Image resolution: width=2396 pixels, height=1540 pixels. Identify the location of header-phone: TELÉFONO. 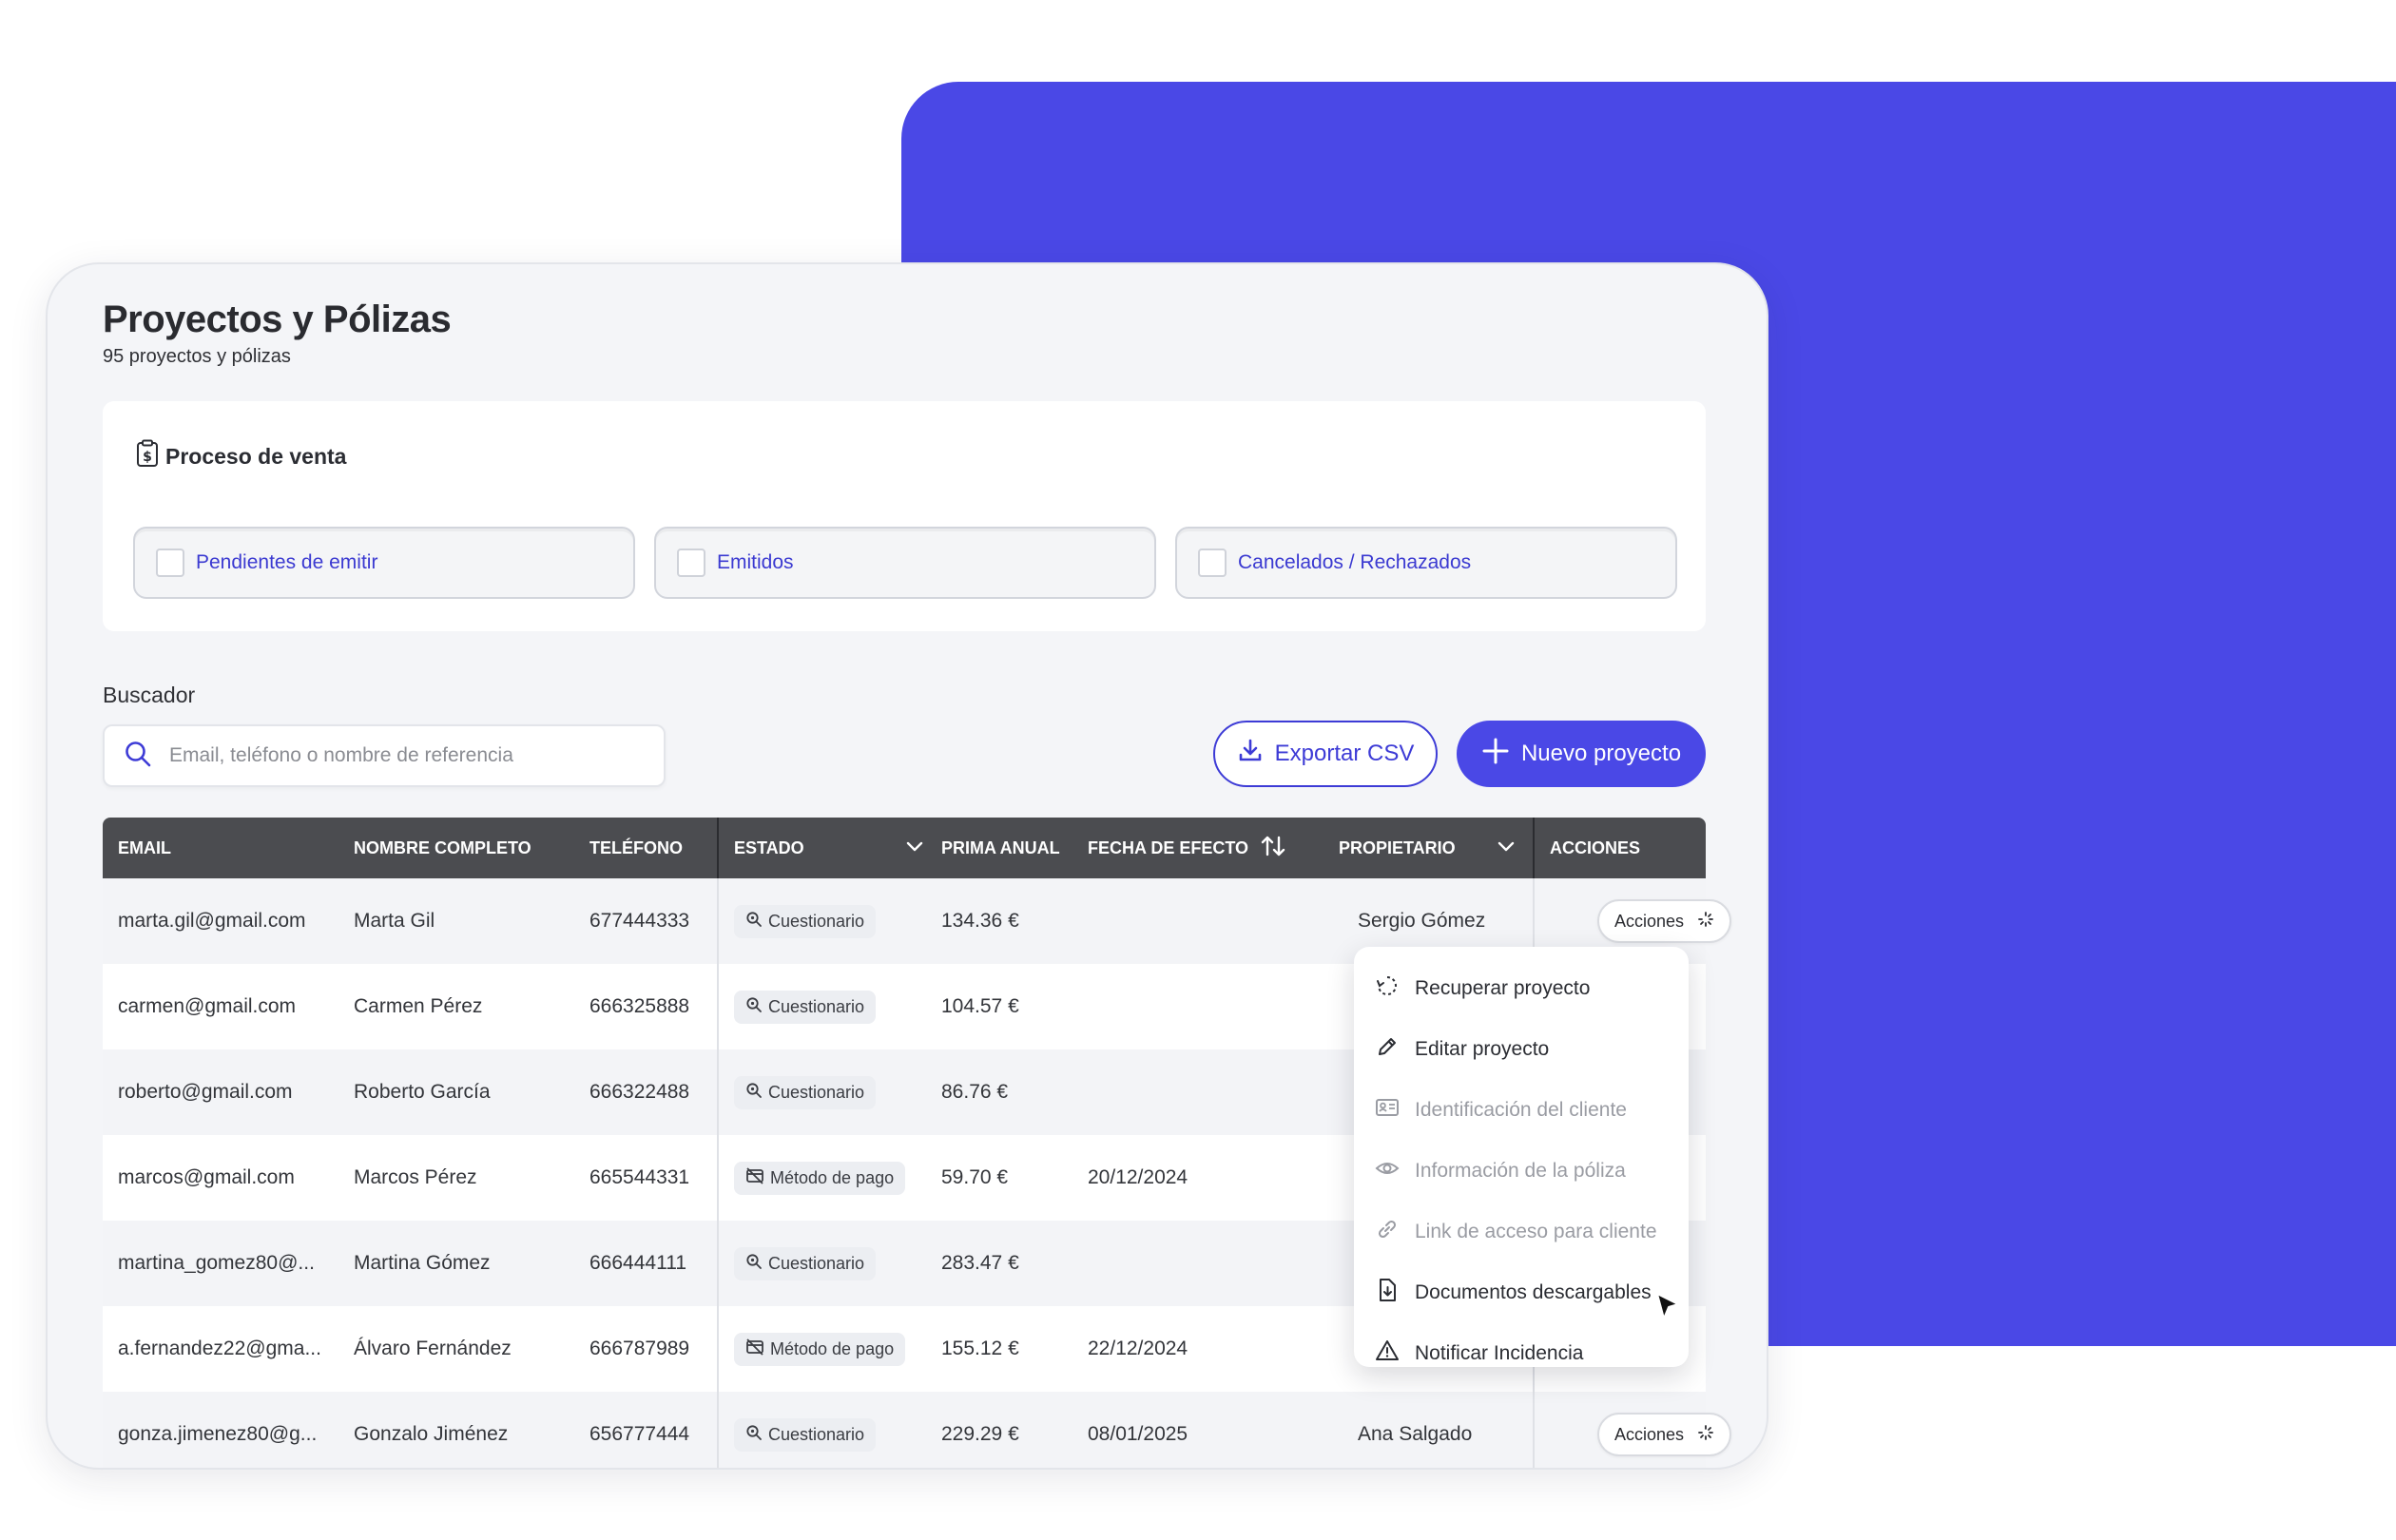
(636, 848).